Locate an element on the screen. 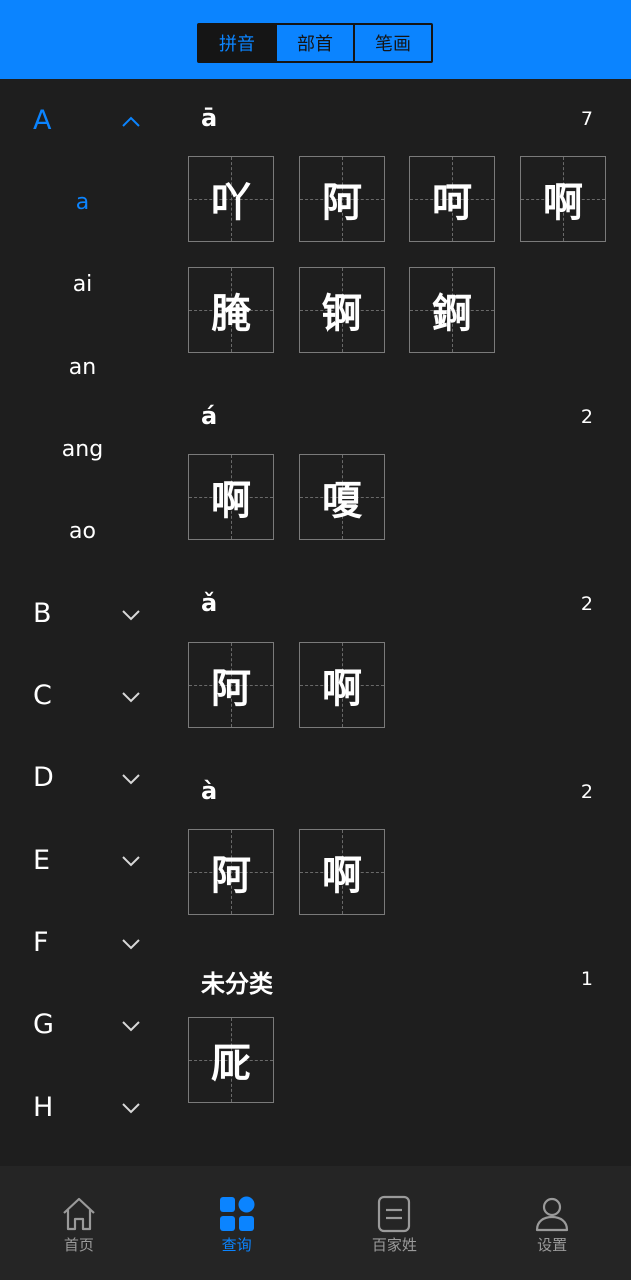  sidebar-letter-g: G is located at coordinates (43, 1024).